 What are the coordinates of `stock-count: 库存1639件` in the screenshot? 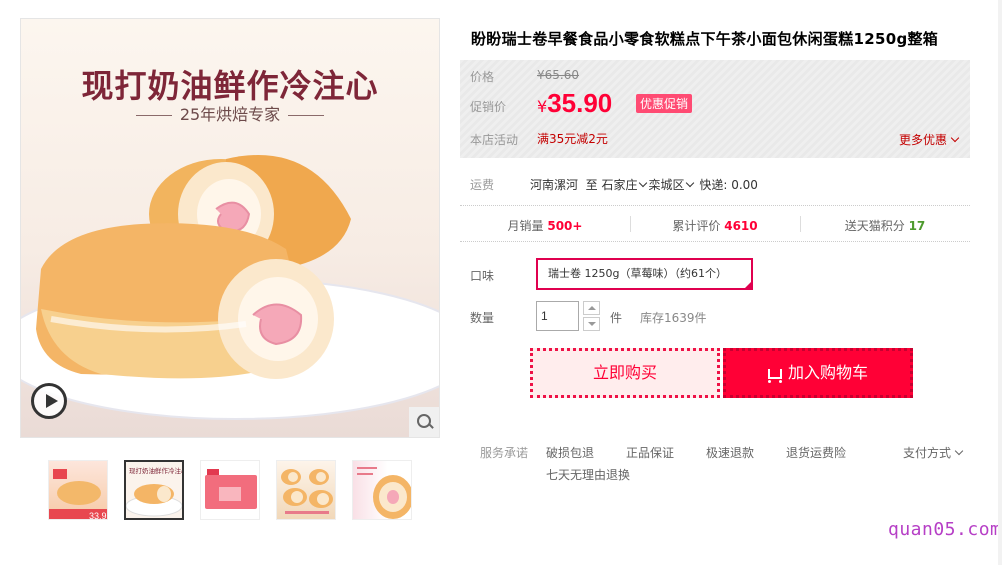 It's located at (673, 318).